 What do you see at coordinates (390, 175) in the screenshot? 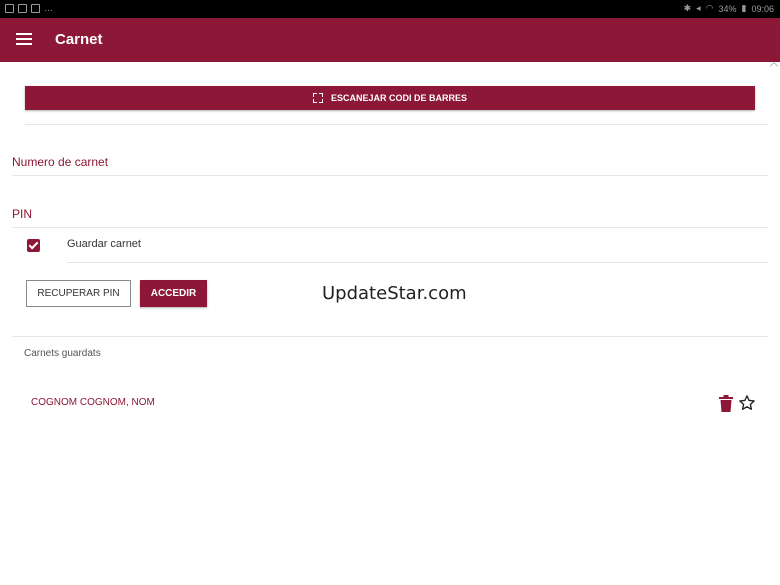
I see `card-number-underline` at bounding box center [390, 175].